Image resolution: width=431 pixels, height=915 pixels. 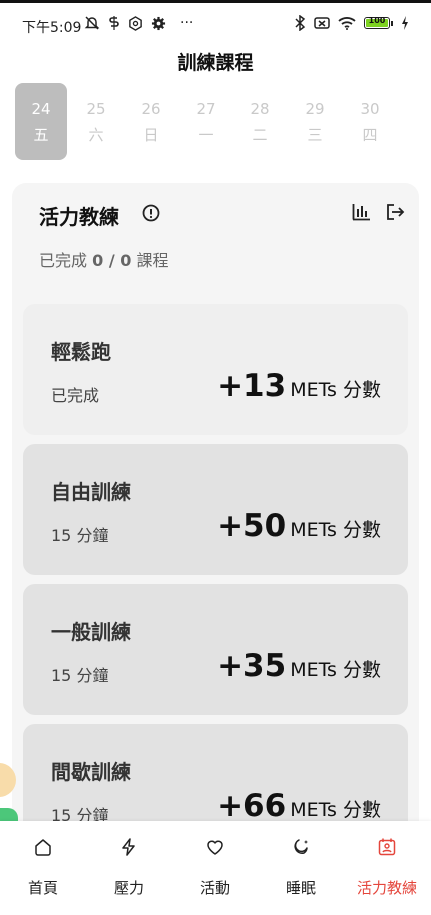 What do you see at coordinates (43, 868) in the screenshot?
I see `nav-item-home: 首頁` at bounding box center [43, 868].